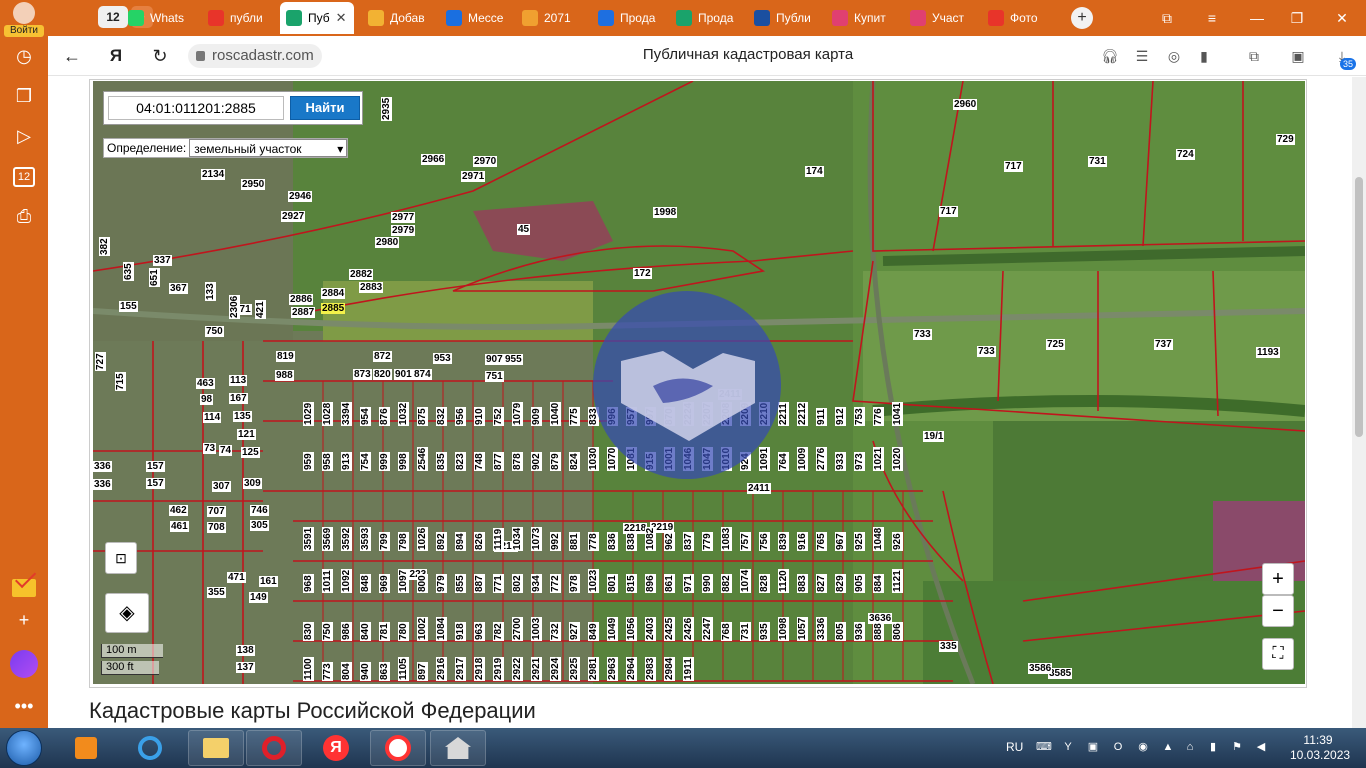  Describe the element at coordinates (333, 308) in the screenshot. I see `selected-plot-label: 2885` at that location.